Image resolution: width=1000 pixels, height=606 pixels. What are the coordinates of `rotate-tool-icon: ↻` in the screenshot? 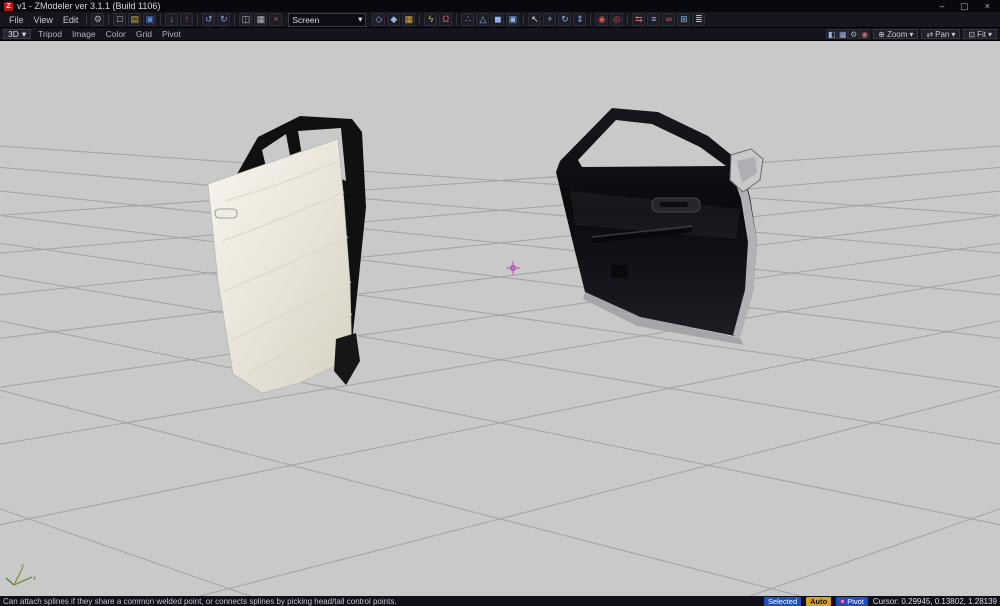 It's located at (565, 19).